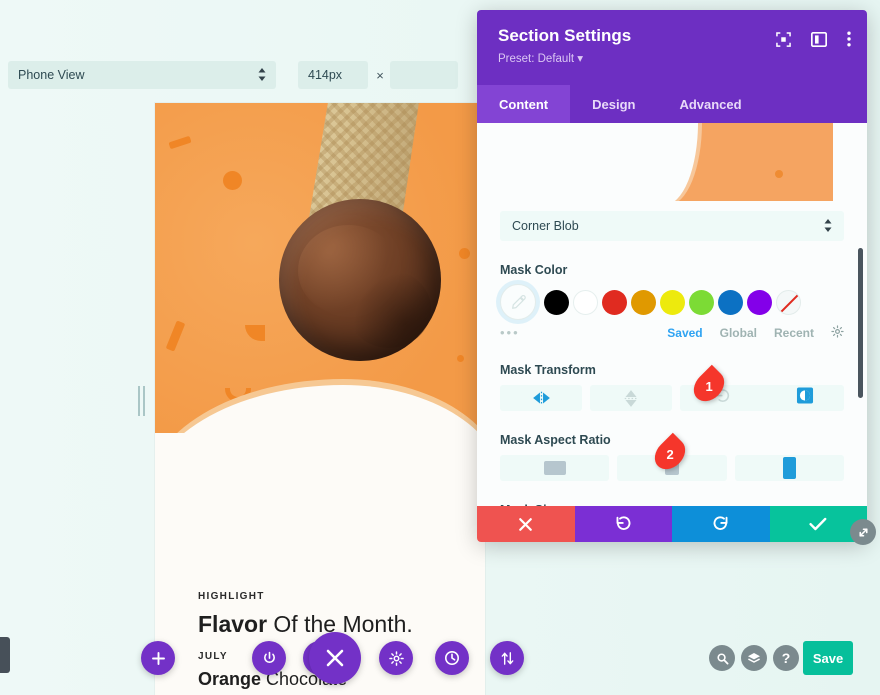  I want to click on invert-button, so click(804, 398).